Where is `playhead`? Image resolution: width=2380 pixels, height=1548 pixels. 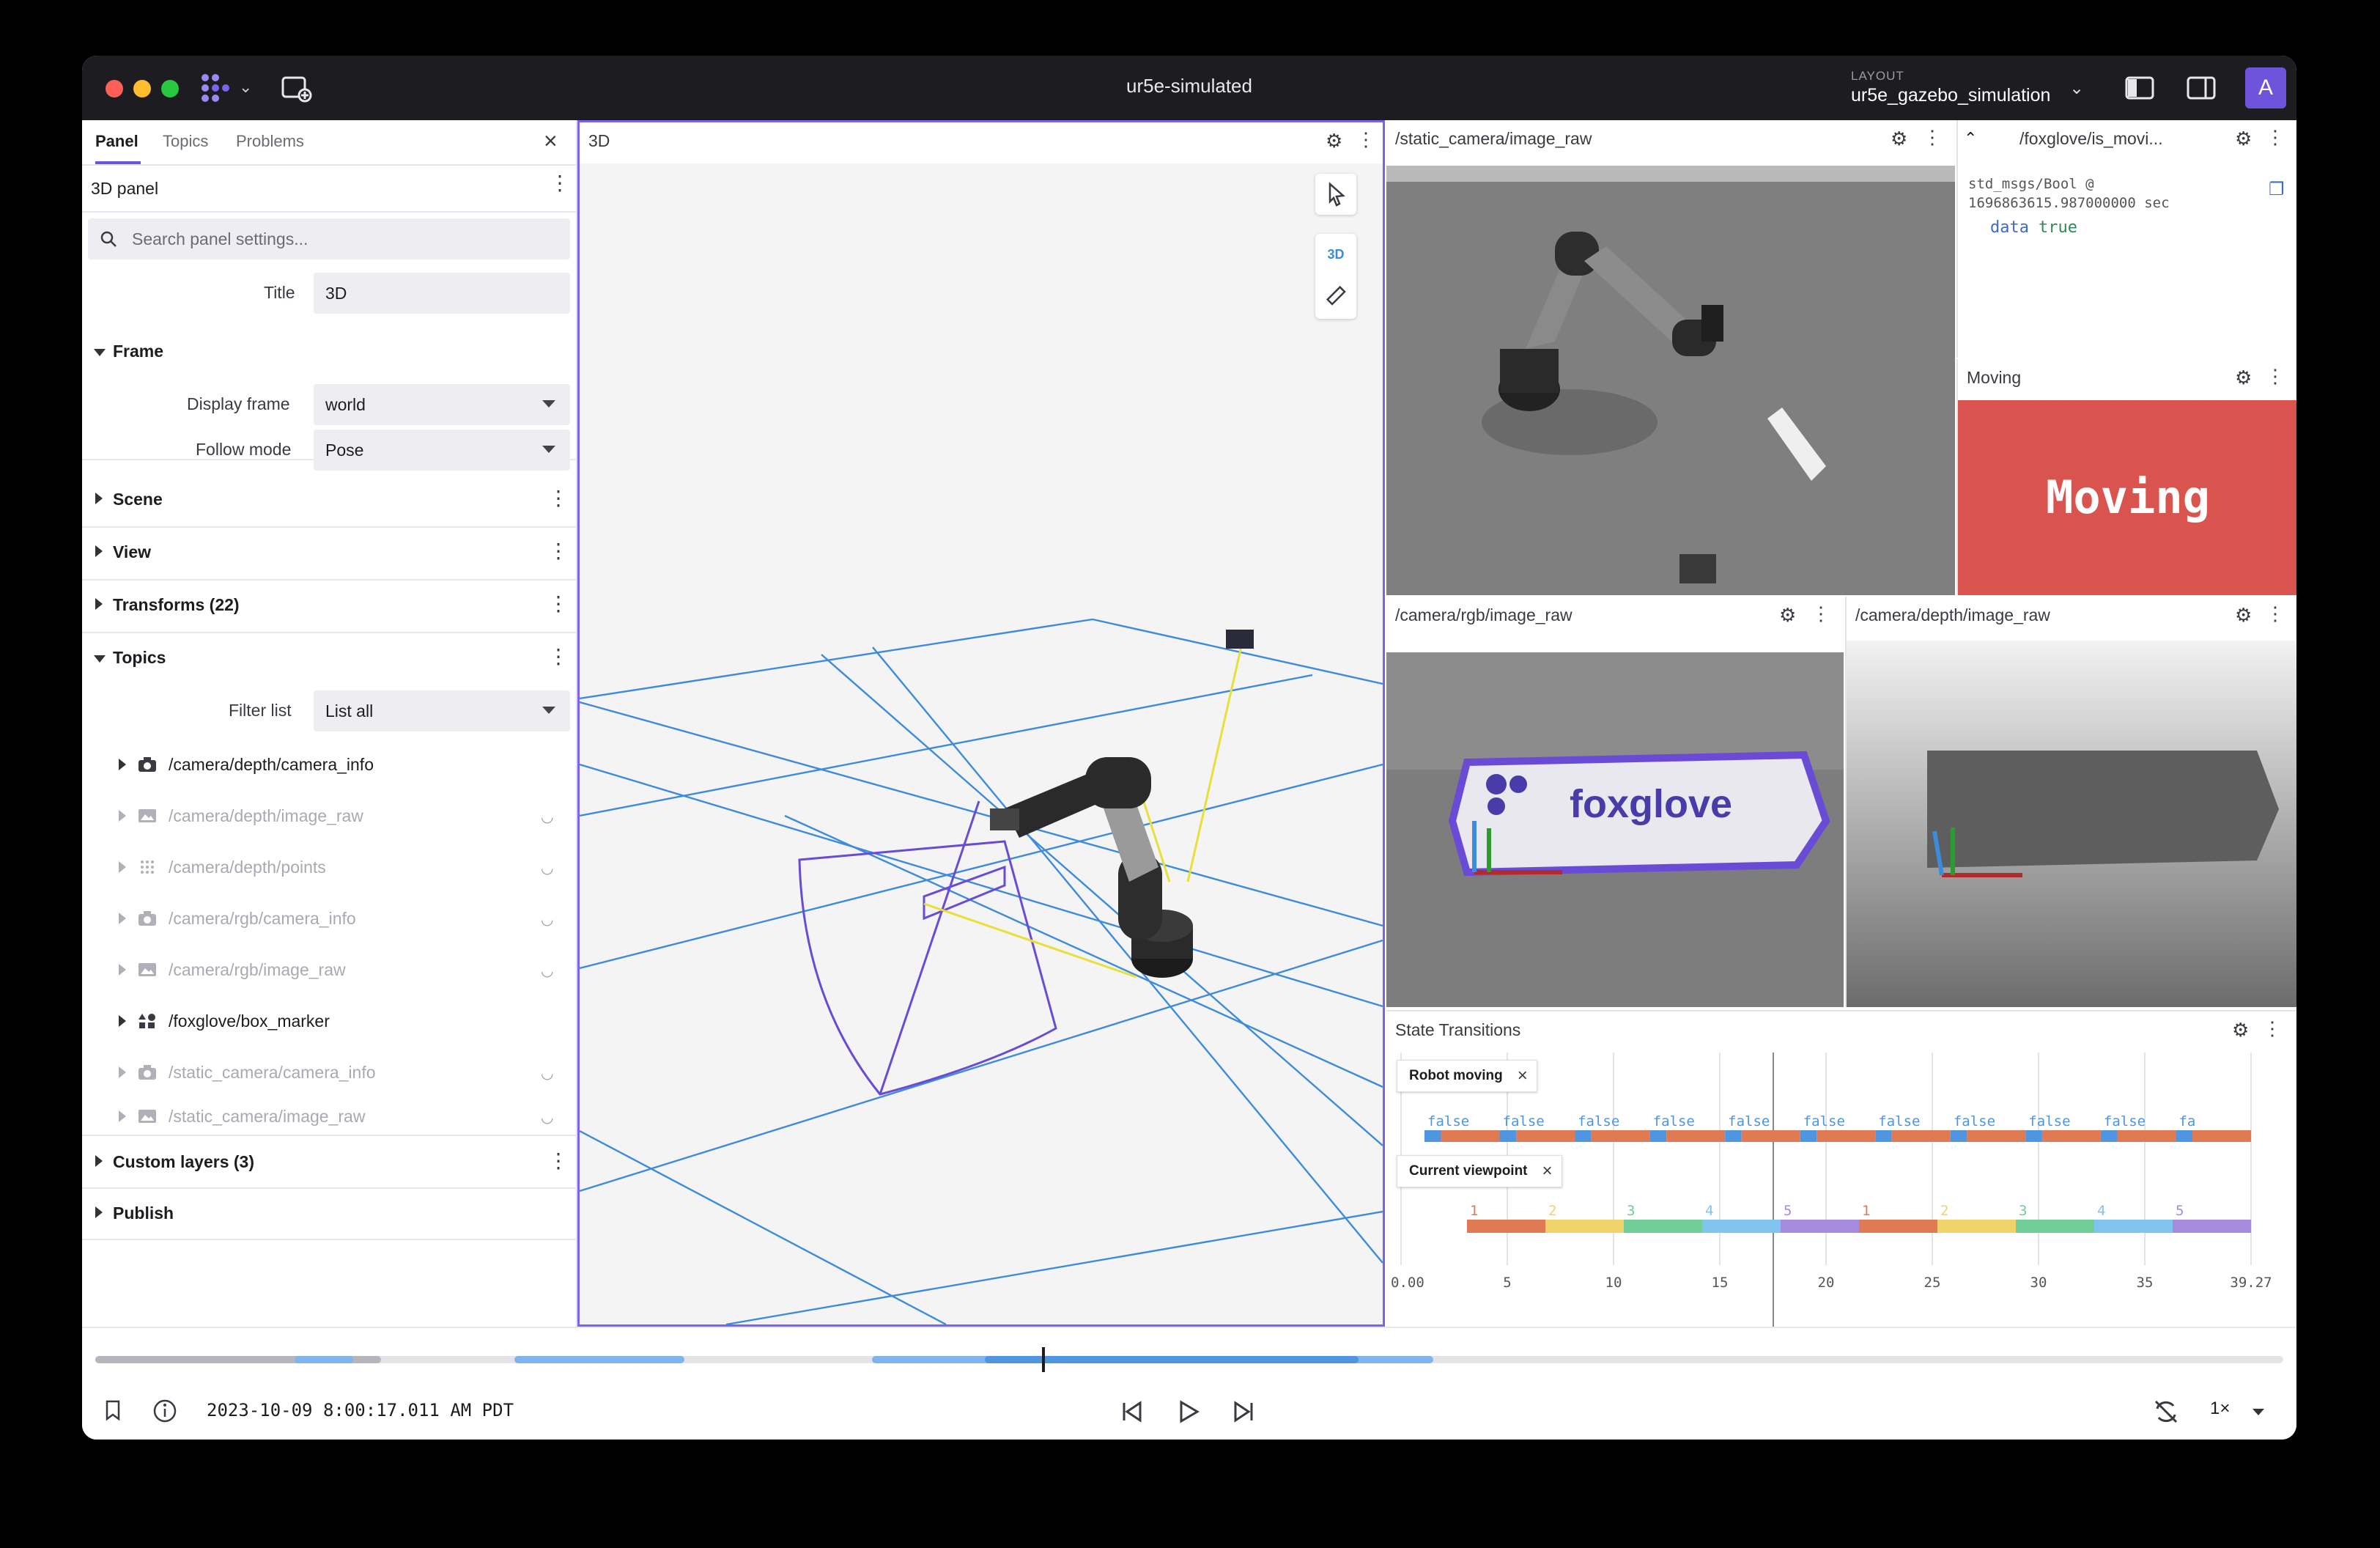 playhead is located at coordinates (1043, 1359).